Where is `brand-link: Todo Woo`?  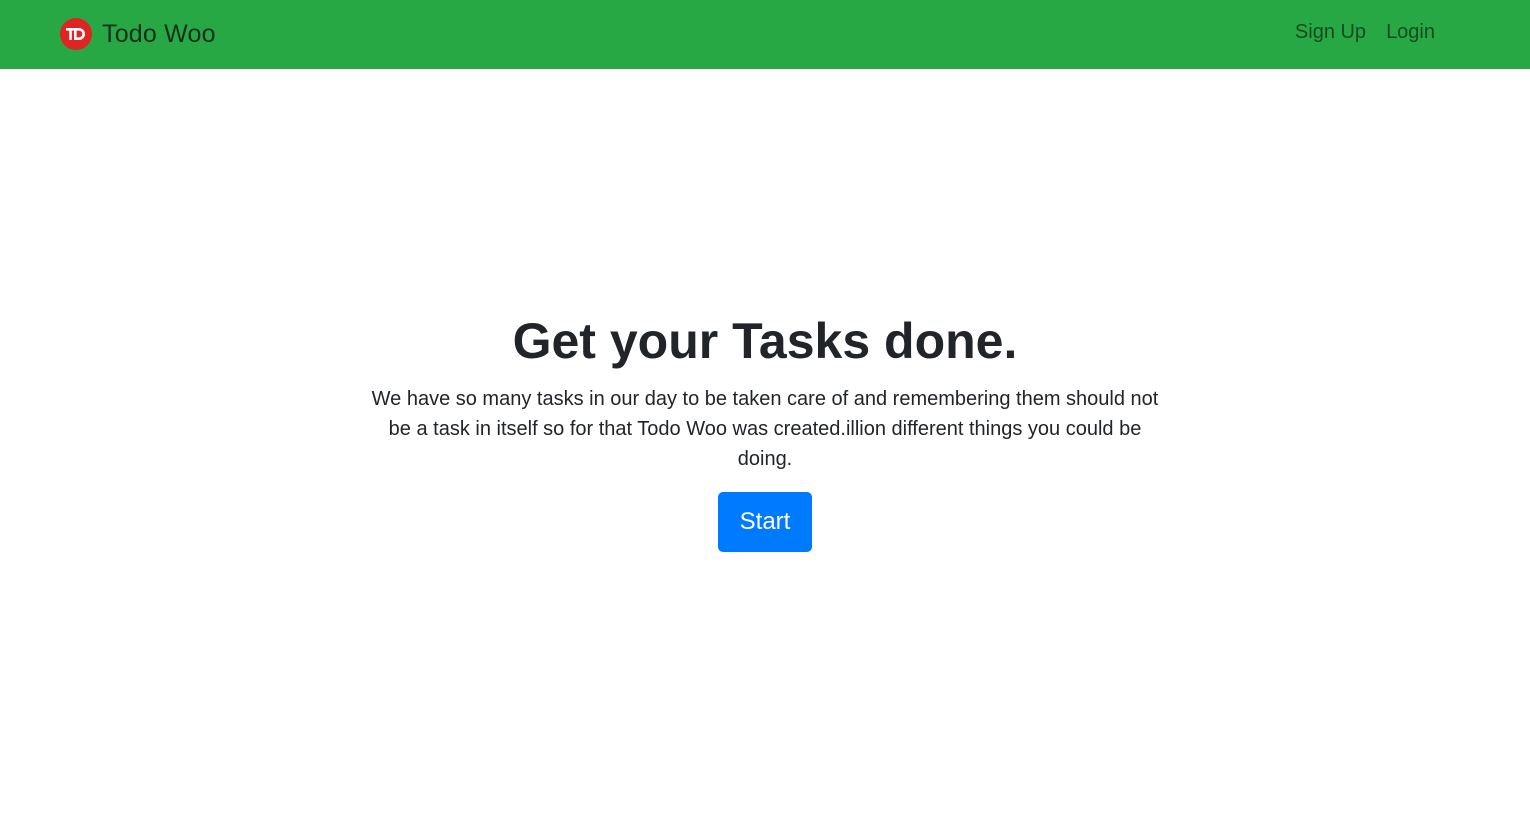
brand-link: Todo Woo is located at coordinates (138, 34).